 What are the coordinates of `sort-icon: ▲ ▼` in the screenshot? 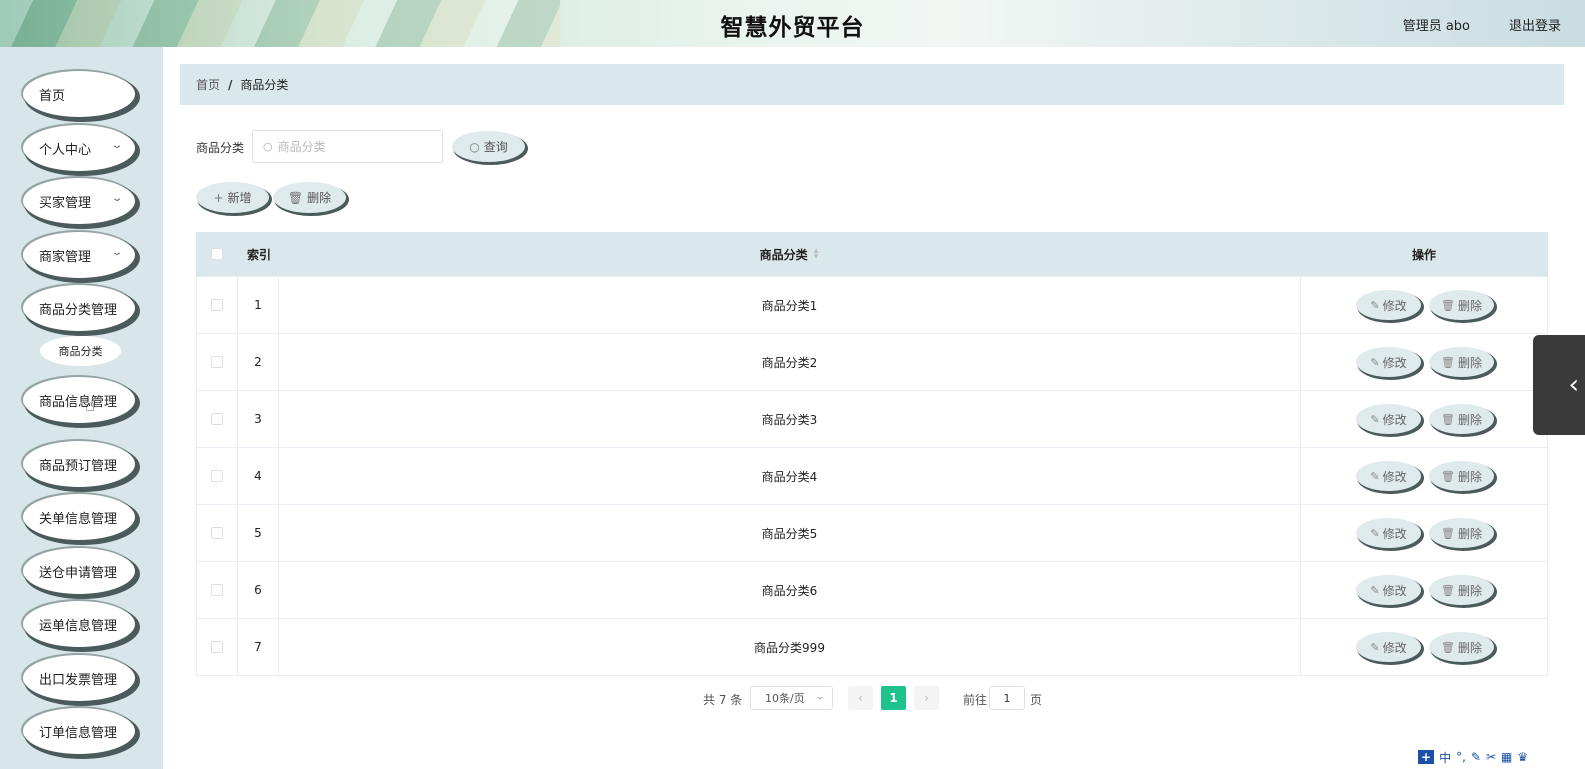 It's located at (816, 254).